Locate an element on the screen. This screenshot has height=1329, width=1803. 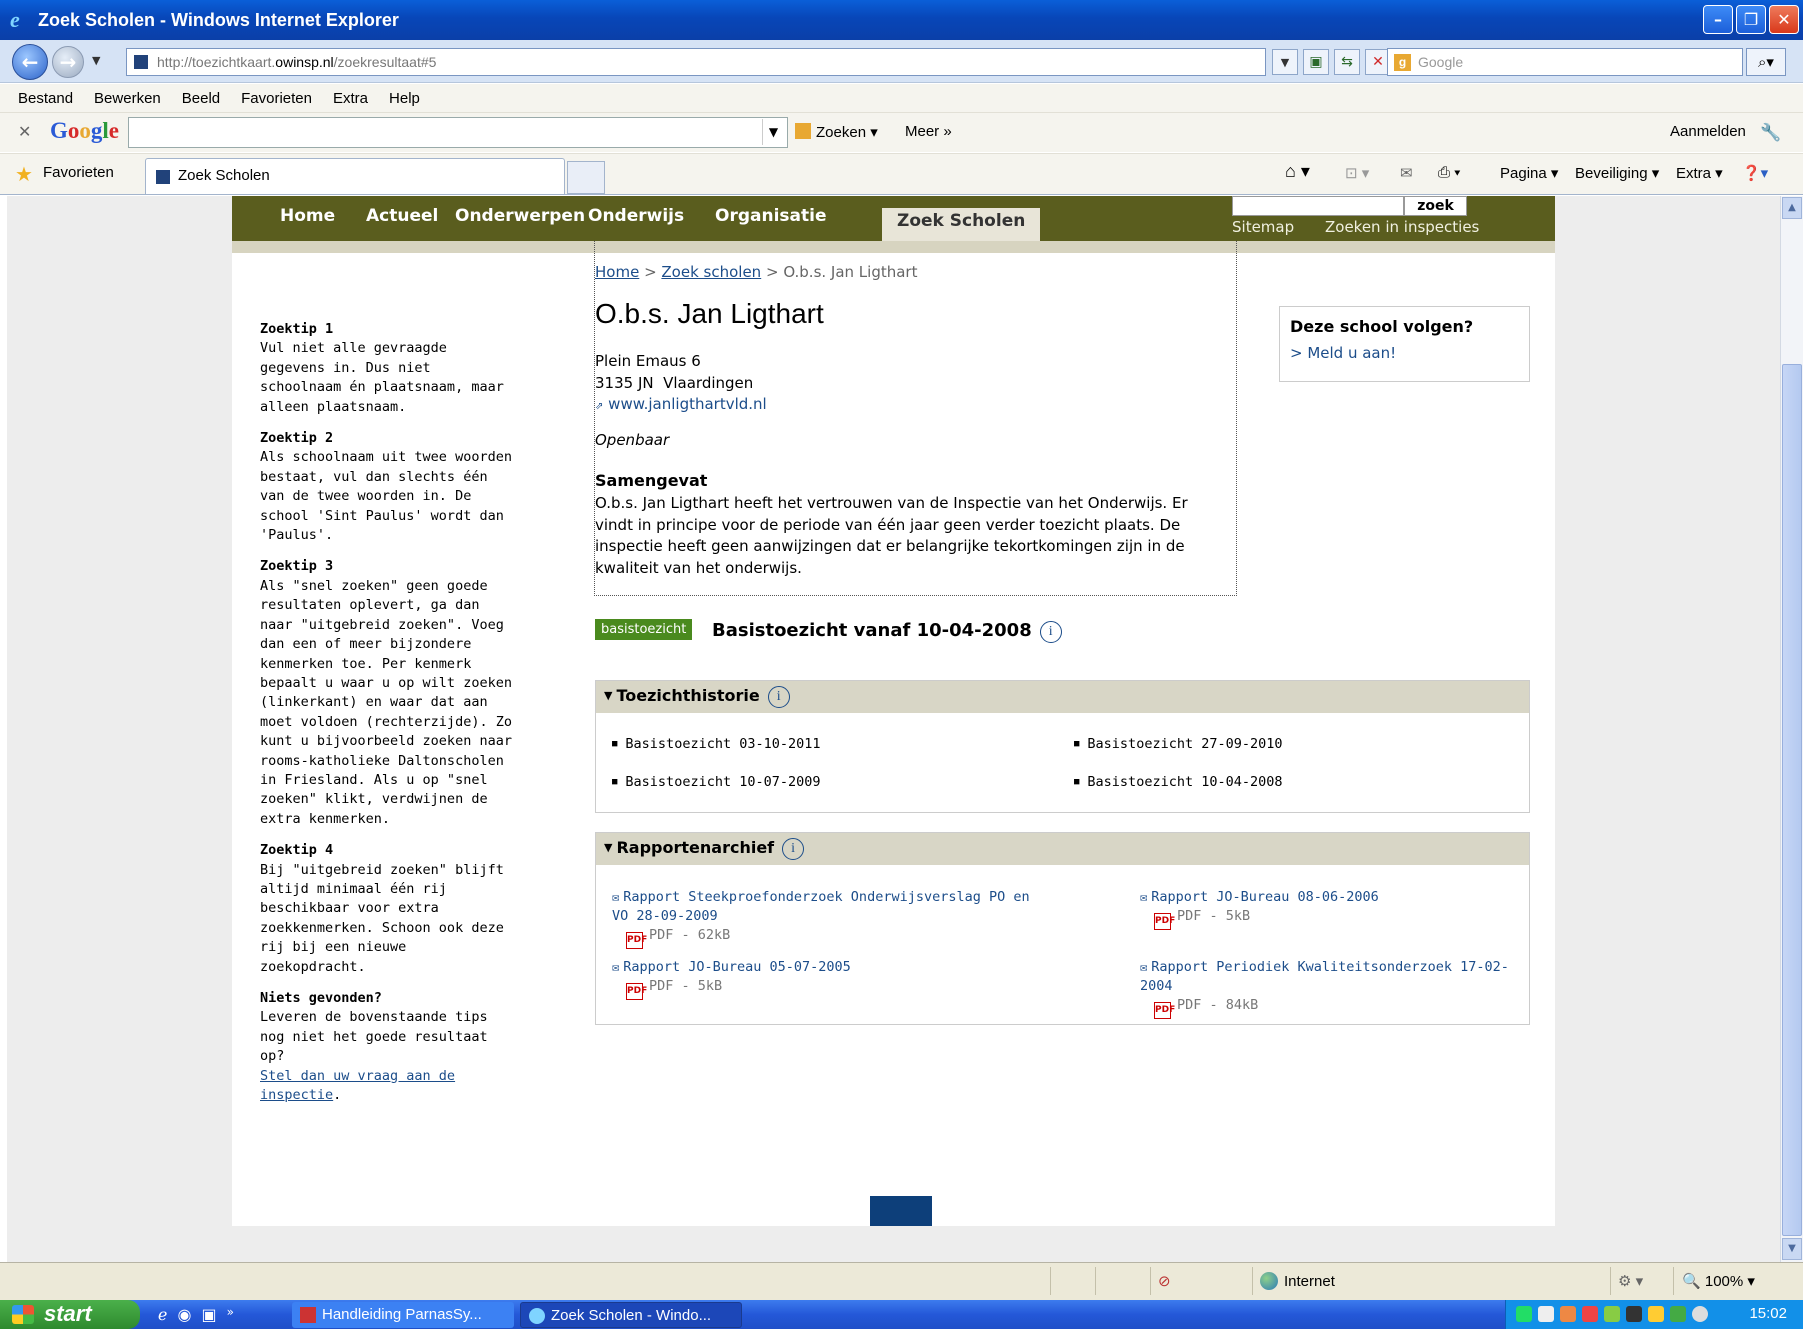
back-button: ← is located at coordinates (30, 62).